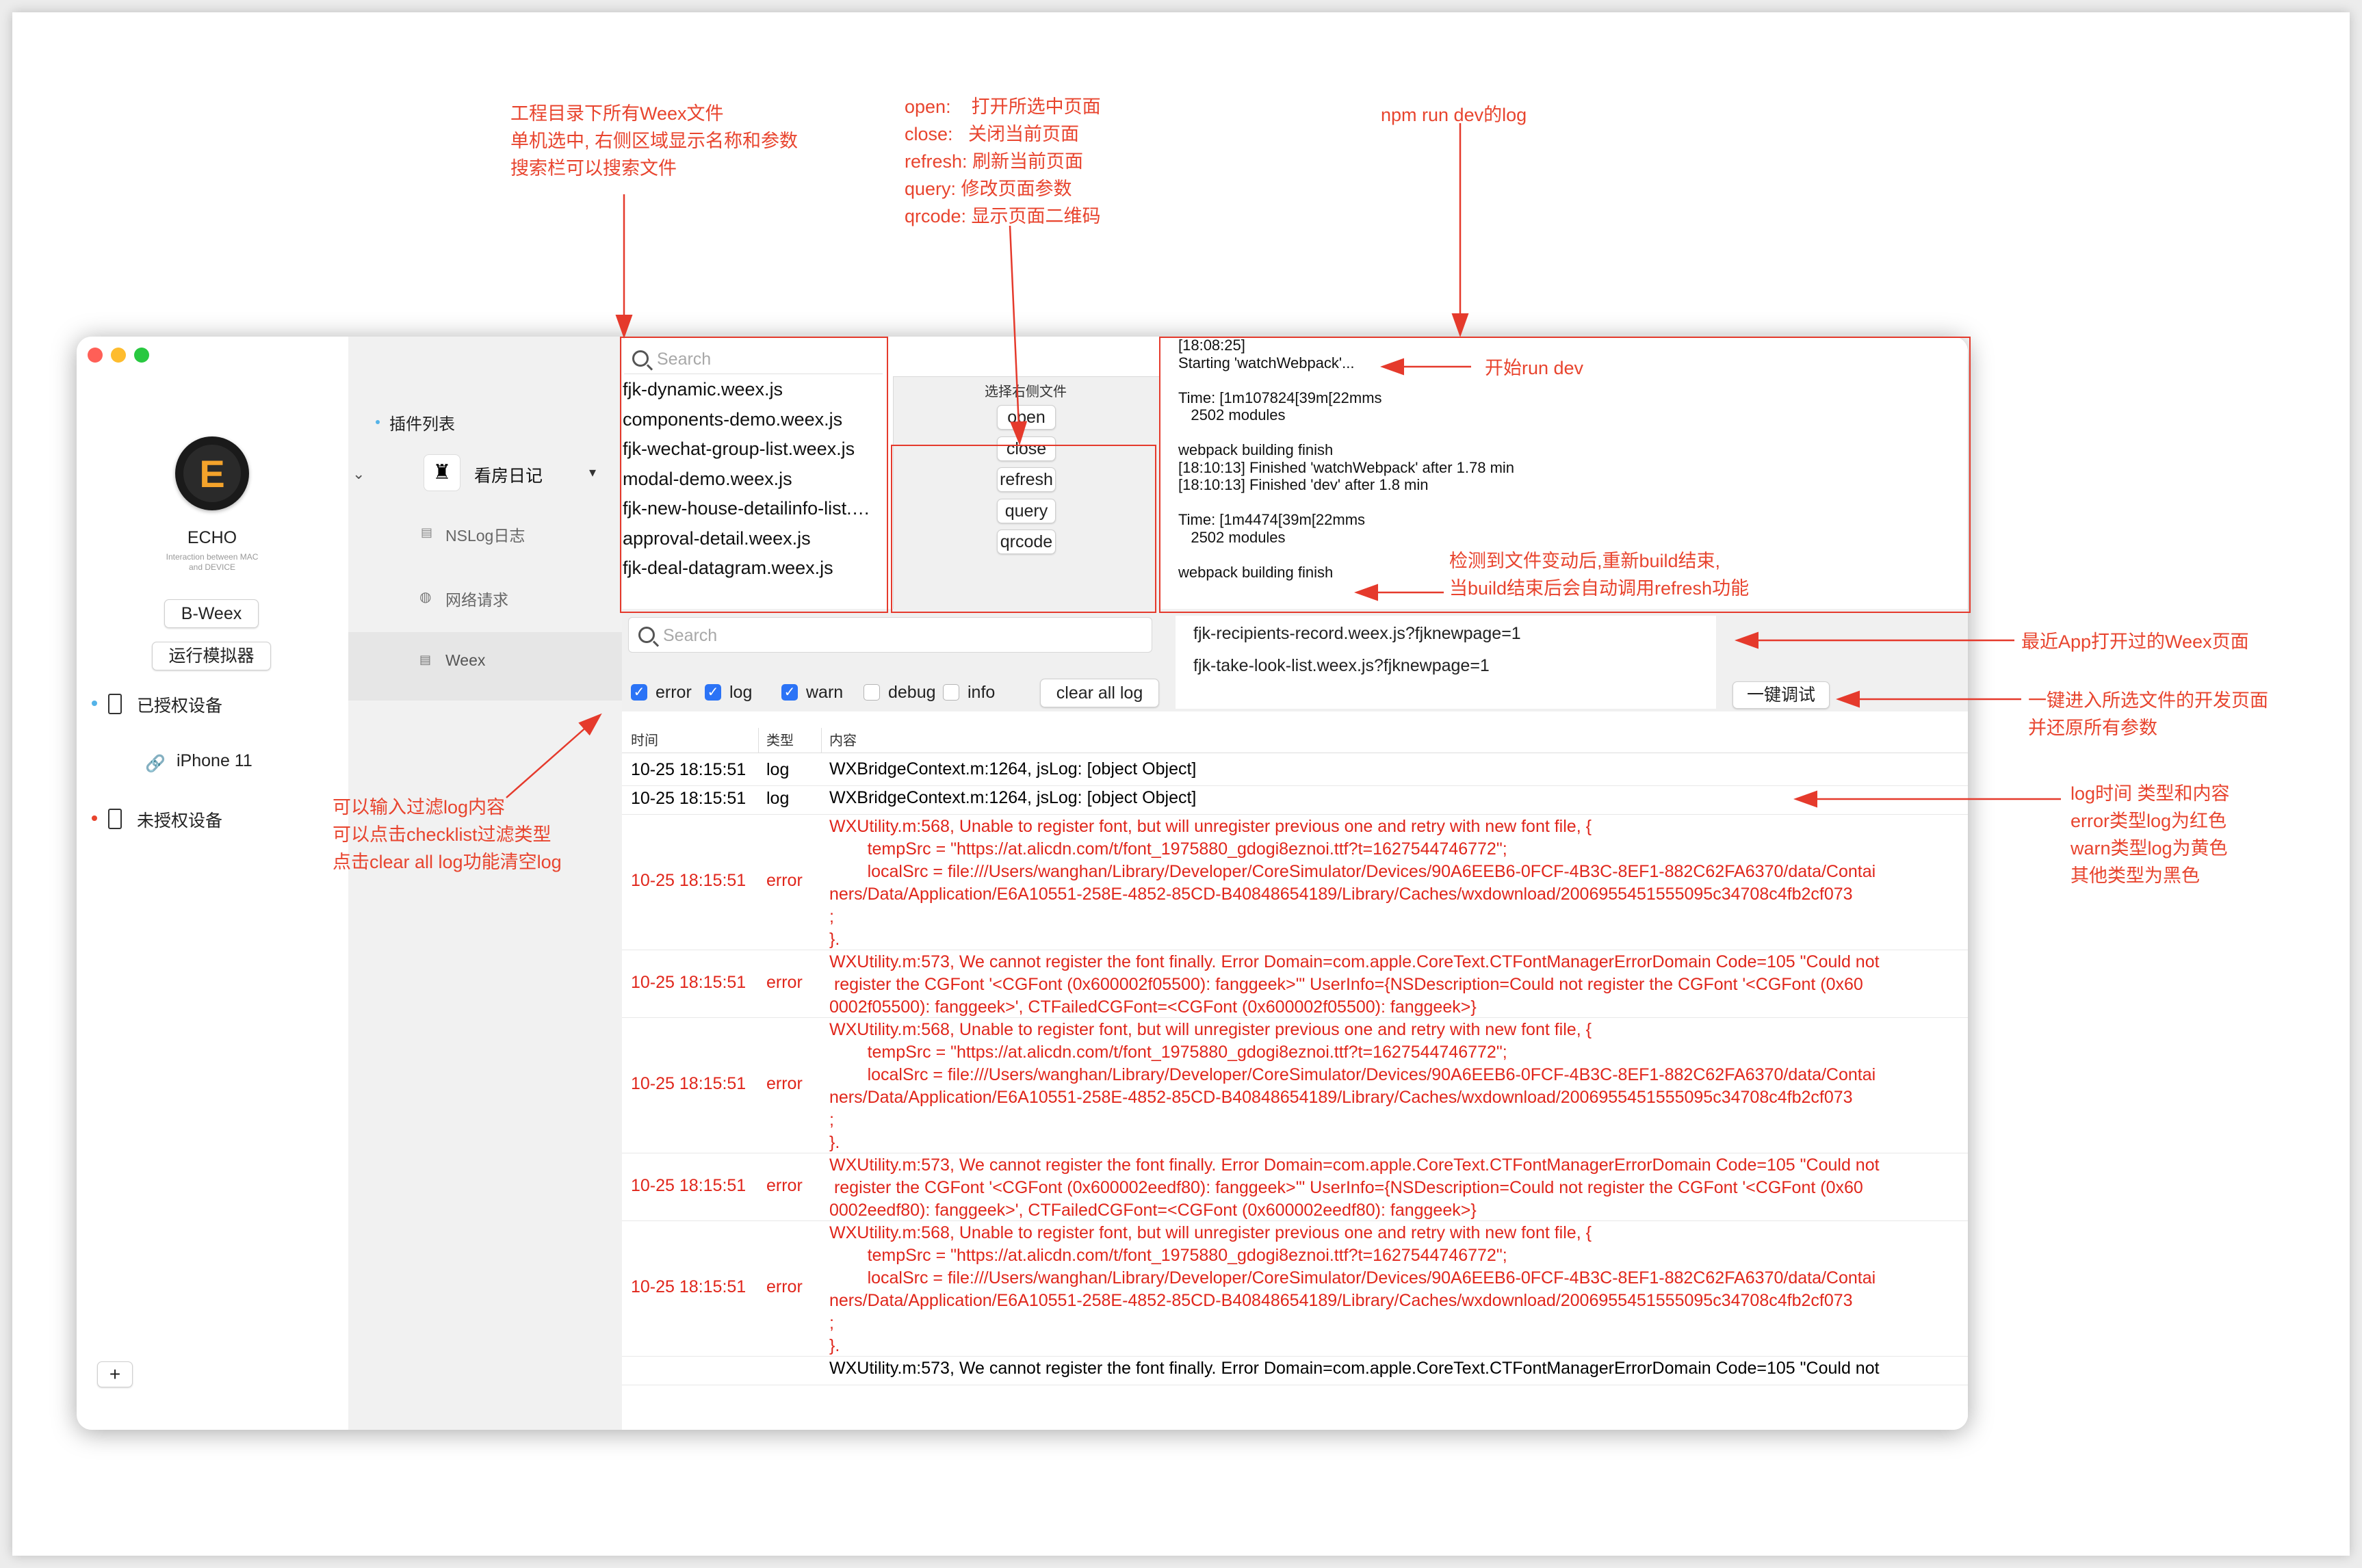 This screenshot has width=2362, height=1568. What do you see at coordinates (790, 692) in the screenshot?
I see `filter-checkbox-warn: ✓` at bounding box center [790, 692].